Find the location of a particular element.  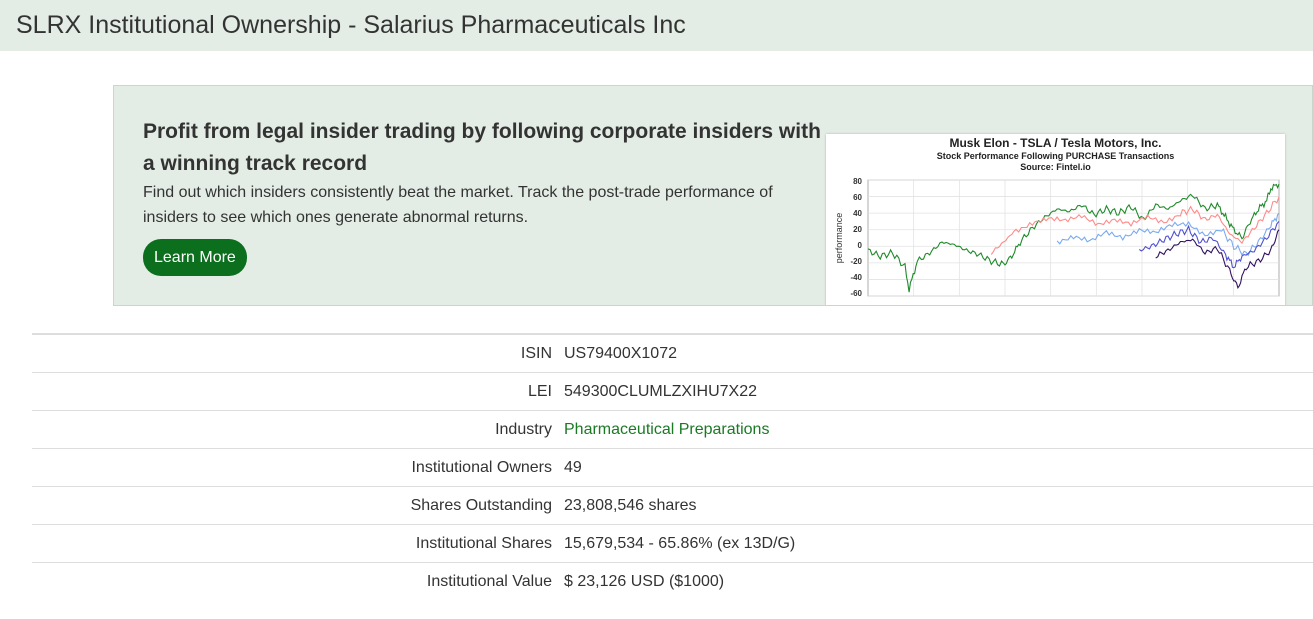

detail-row-shares-outstanding: Shares Outstanding 23,808,546 shares is located at coordinates (672, 506).